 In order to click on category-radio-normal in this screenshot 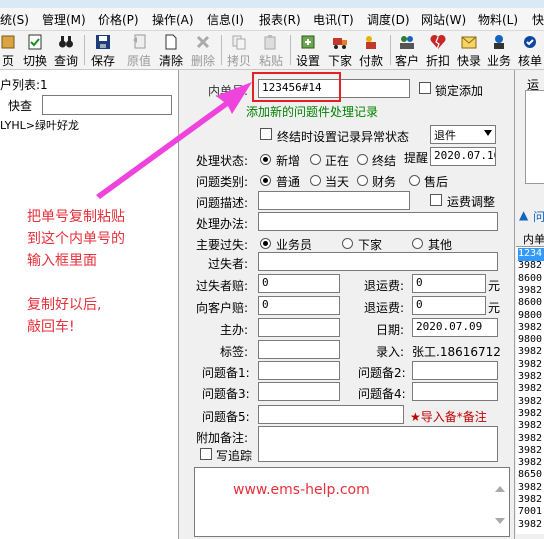, I will do `click(265, 180)`.